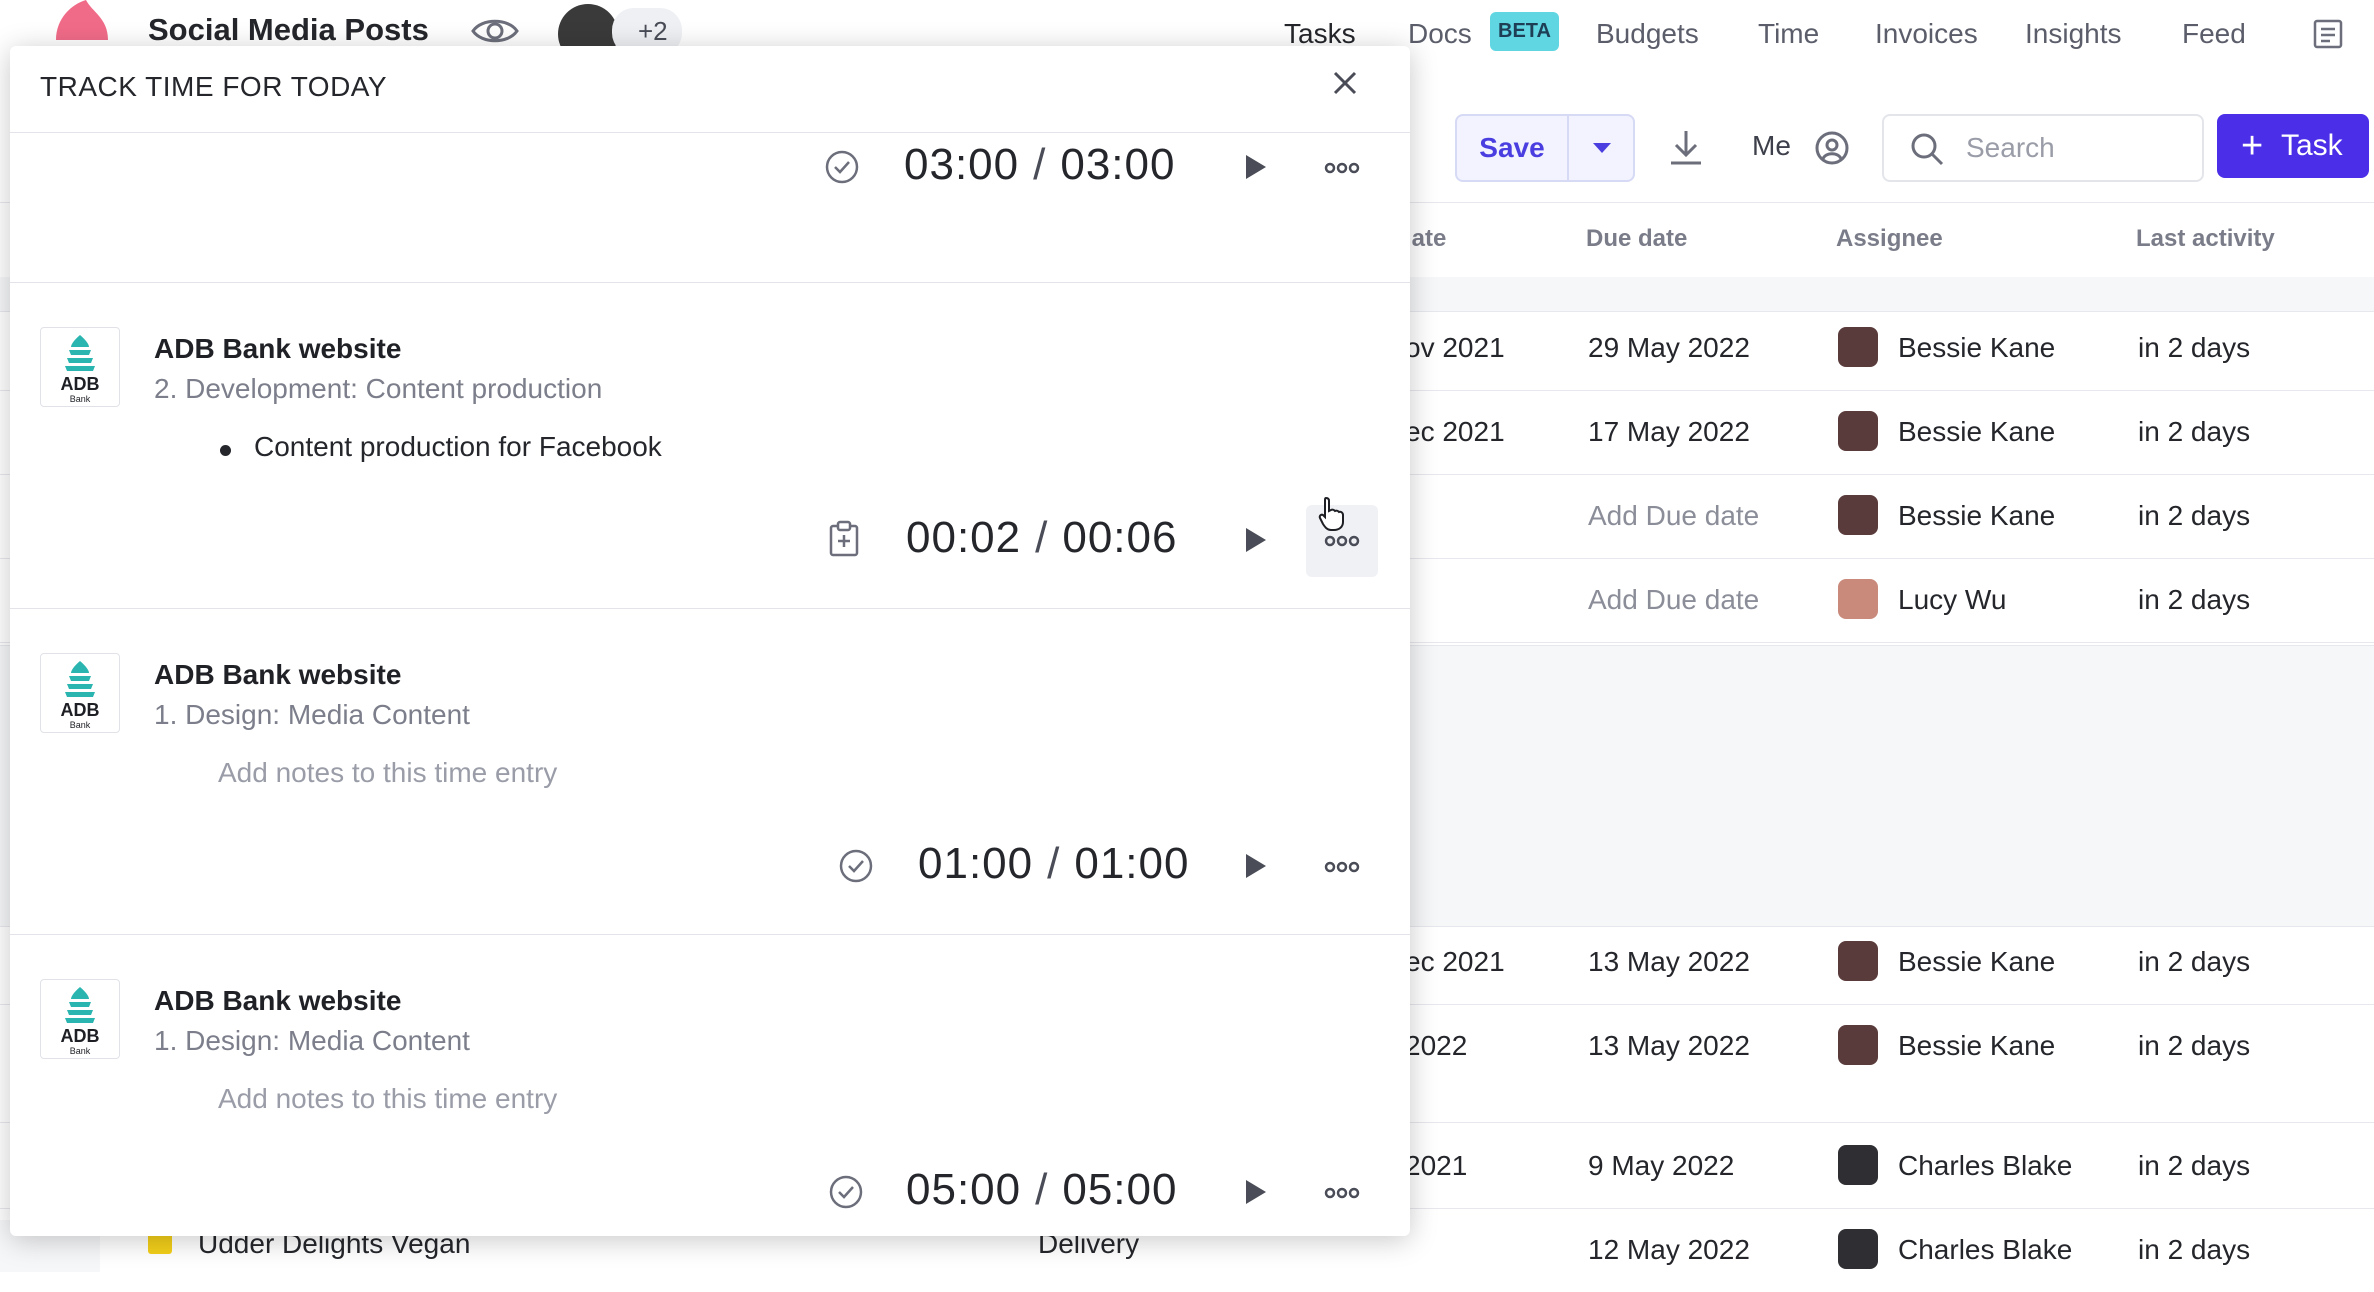 This screenshot has height=1292, width=2374. What do you see at coordinates (964, 1189) in the screenshot?
I see `tracked-time: 05:00` at bounding box center [964, 1189].